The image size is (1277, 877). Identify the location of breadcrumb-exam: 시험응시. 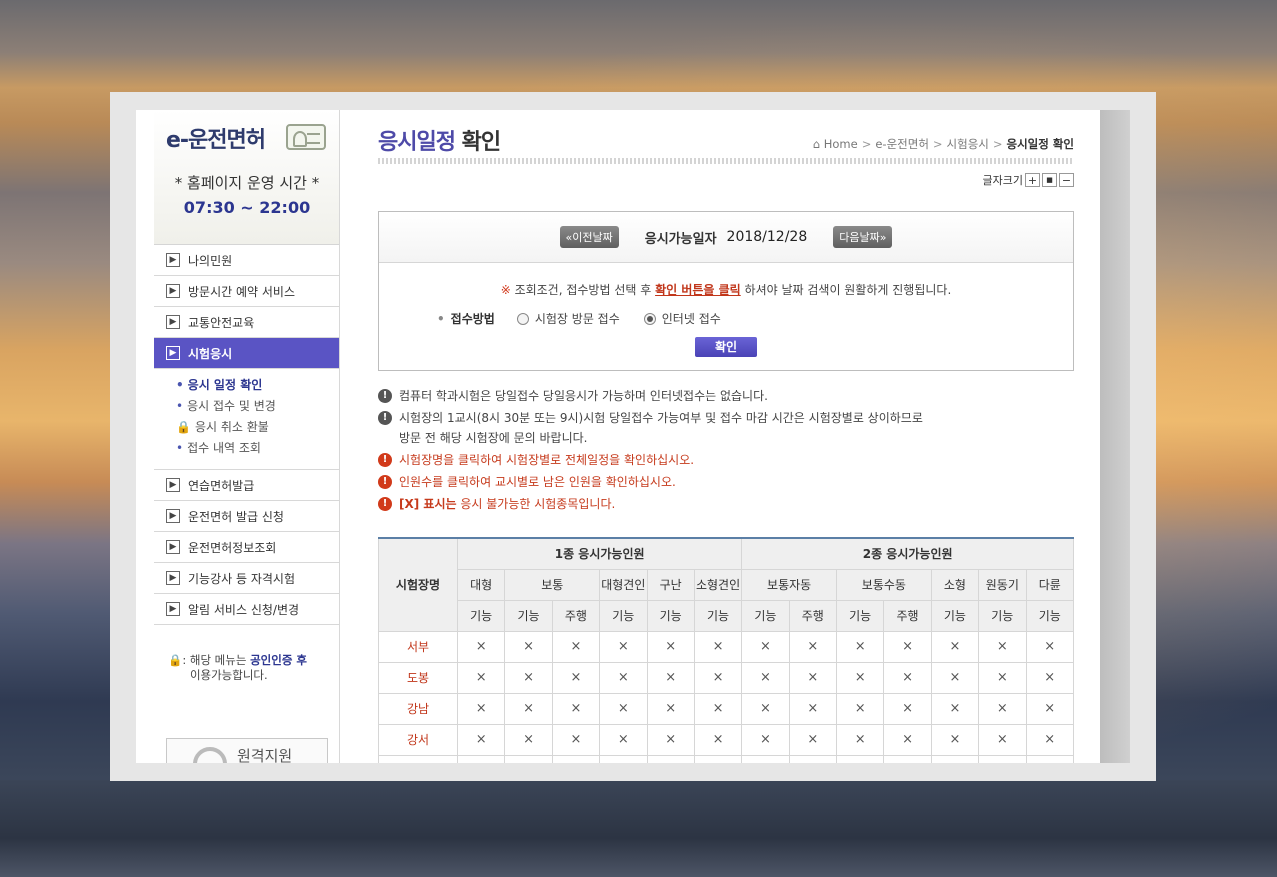
(968, 144).